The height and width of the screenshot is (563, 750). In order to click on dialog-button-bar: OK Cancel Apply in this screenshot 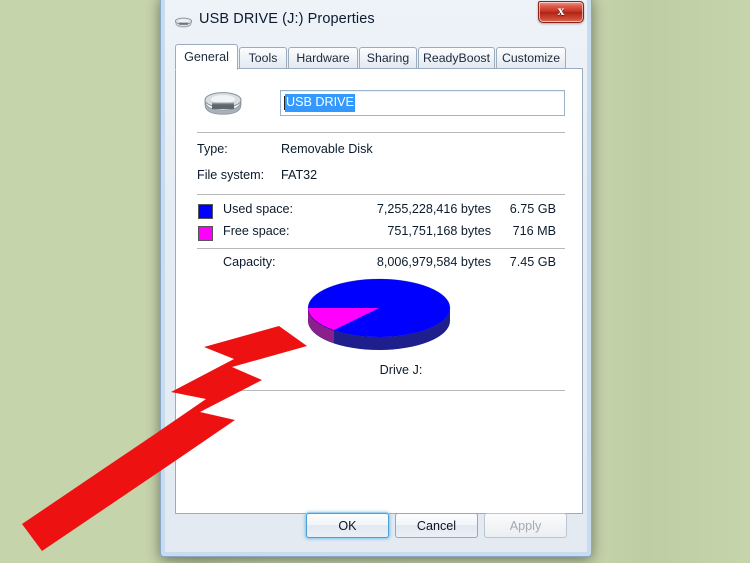, I will do `click(376, 528)`.